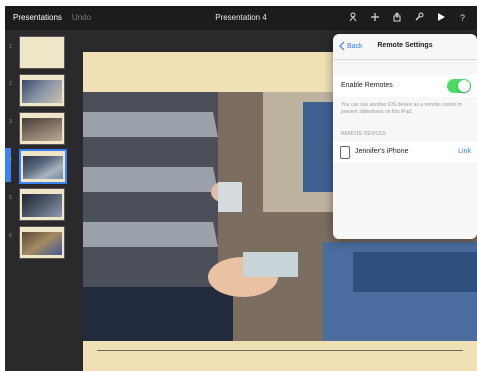 This screenshot has width=477, height=371. I want to click on enable-remotes-toggle, so click(459, 86).